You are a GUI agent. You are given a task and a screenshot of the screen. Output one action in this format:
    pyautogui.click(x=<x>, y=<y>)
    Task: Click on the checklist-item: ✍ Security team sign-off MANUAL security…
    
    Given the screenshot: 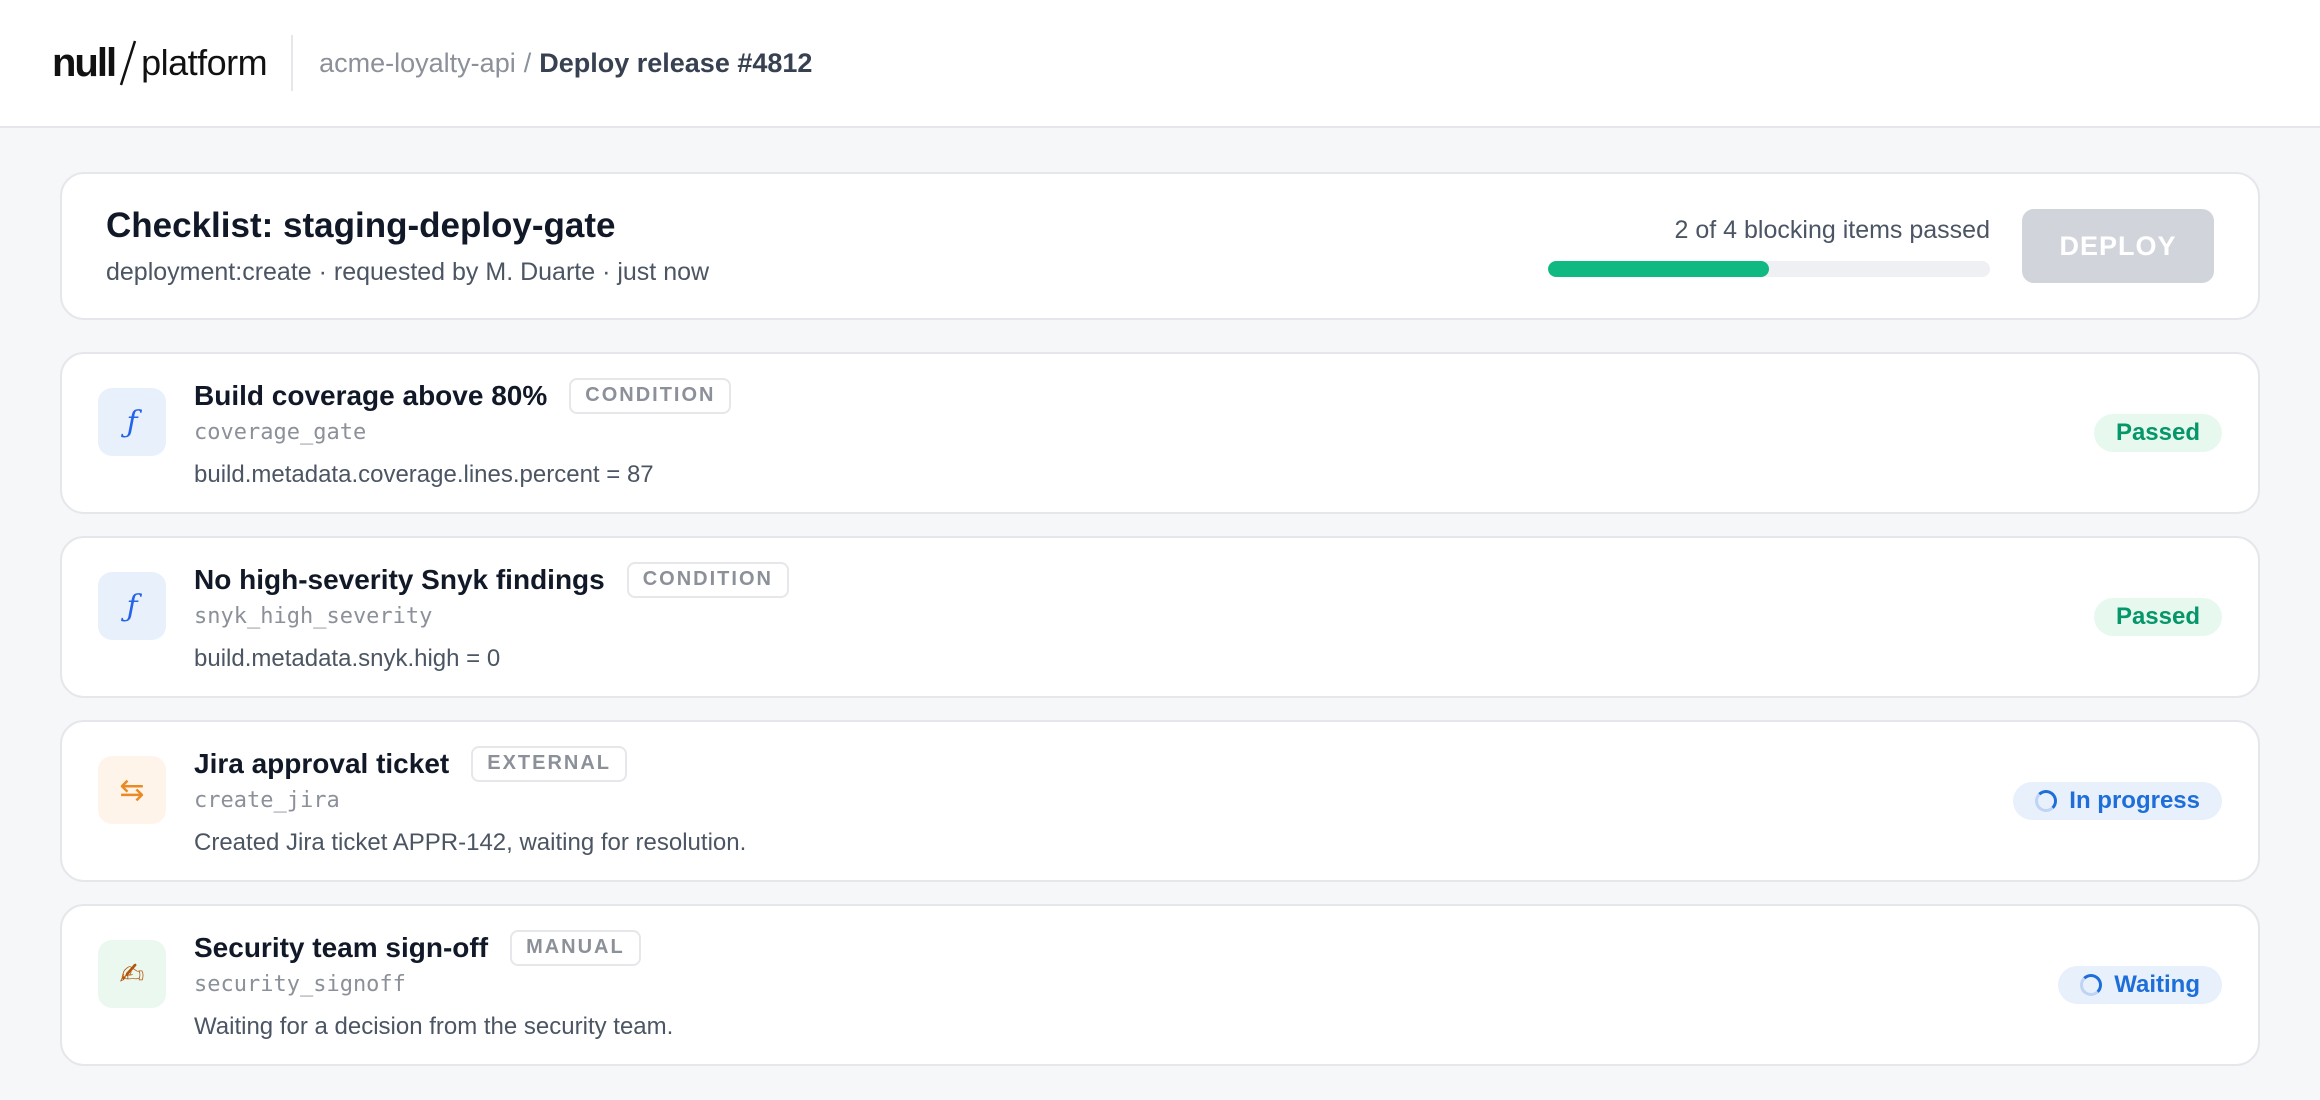 What is the action you would take?
    pyautogui.click(x=1160, y=985)
    